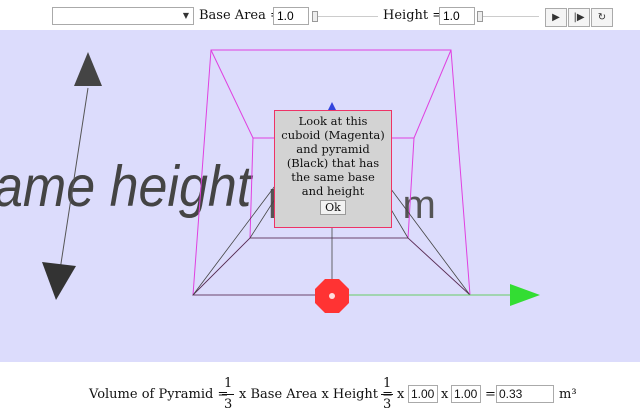 This screenshot has width=640, height=420. Describe the element at coordinates (466, 394) in the screenshot. I see `height-value-field: 1.00` at that location.